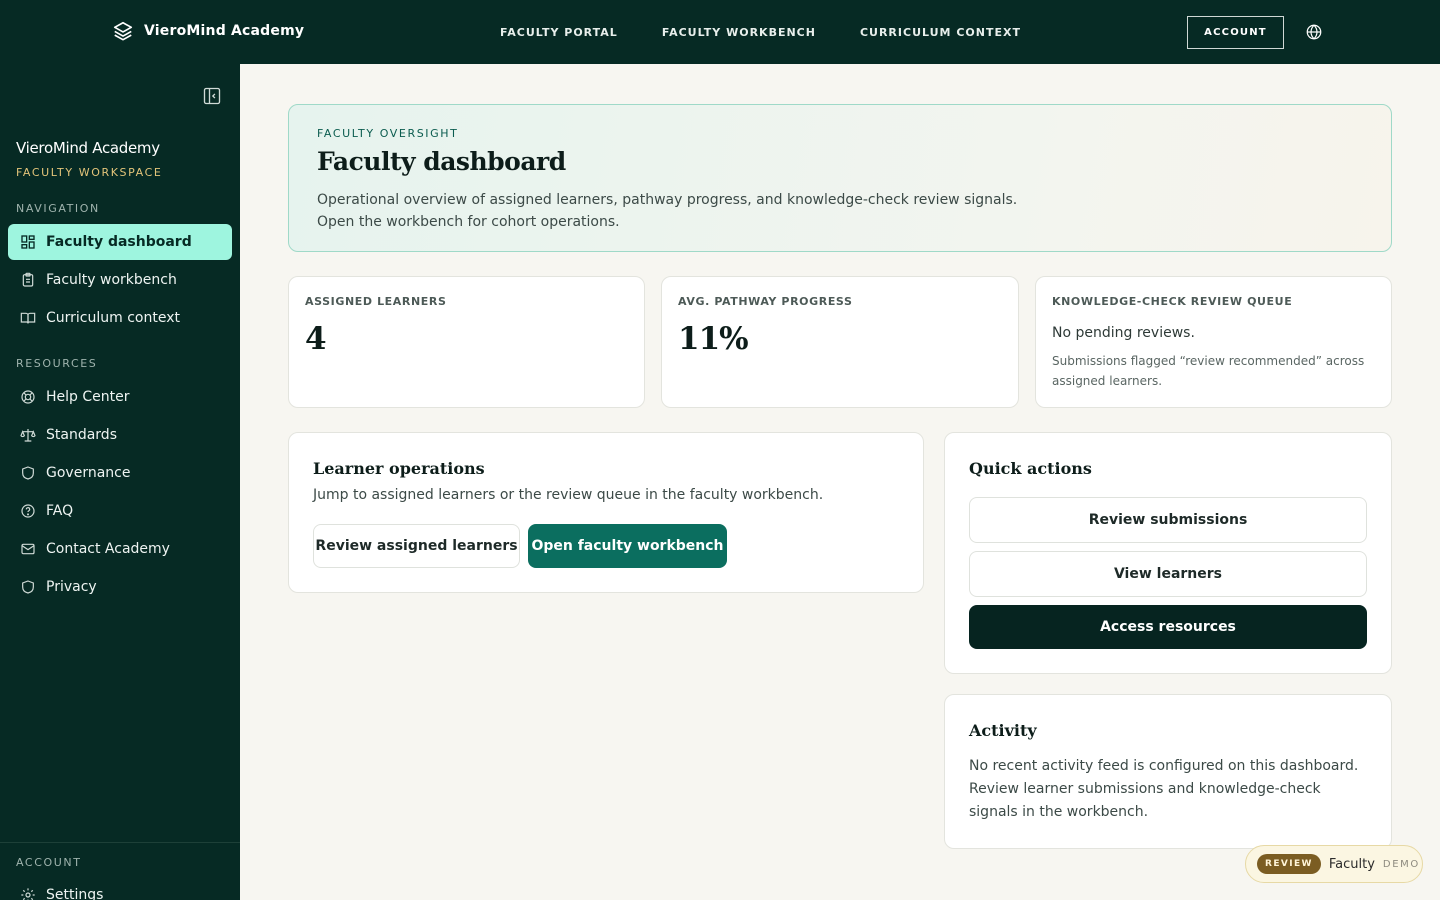 The image size is (1440, 900). I want to click on stat-label: AVG. PATHWAY PROGRESS, so click(765, 301).